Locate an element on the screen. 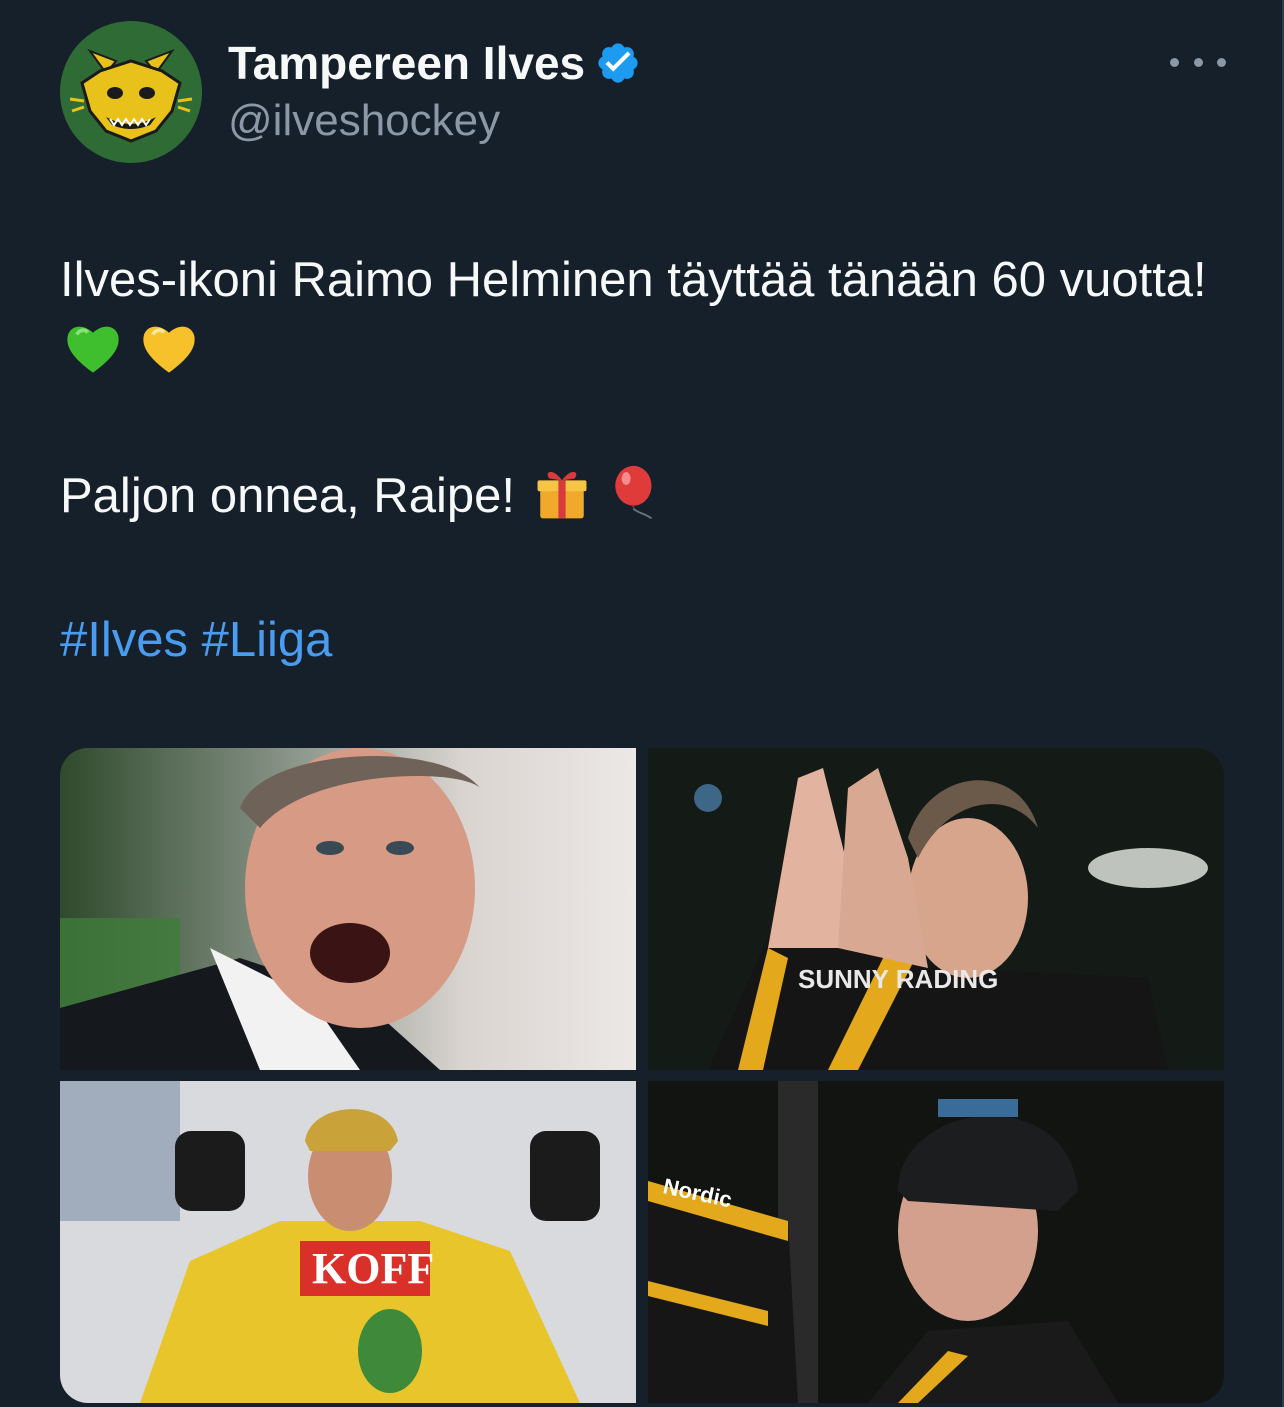 The height and width of the screenshot is (1407, 1284). verified-badge-icon is located at coordinates (618, 63).